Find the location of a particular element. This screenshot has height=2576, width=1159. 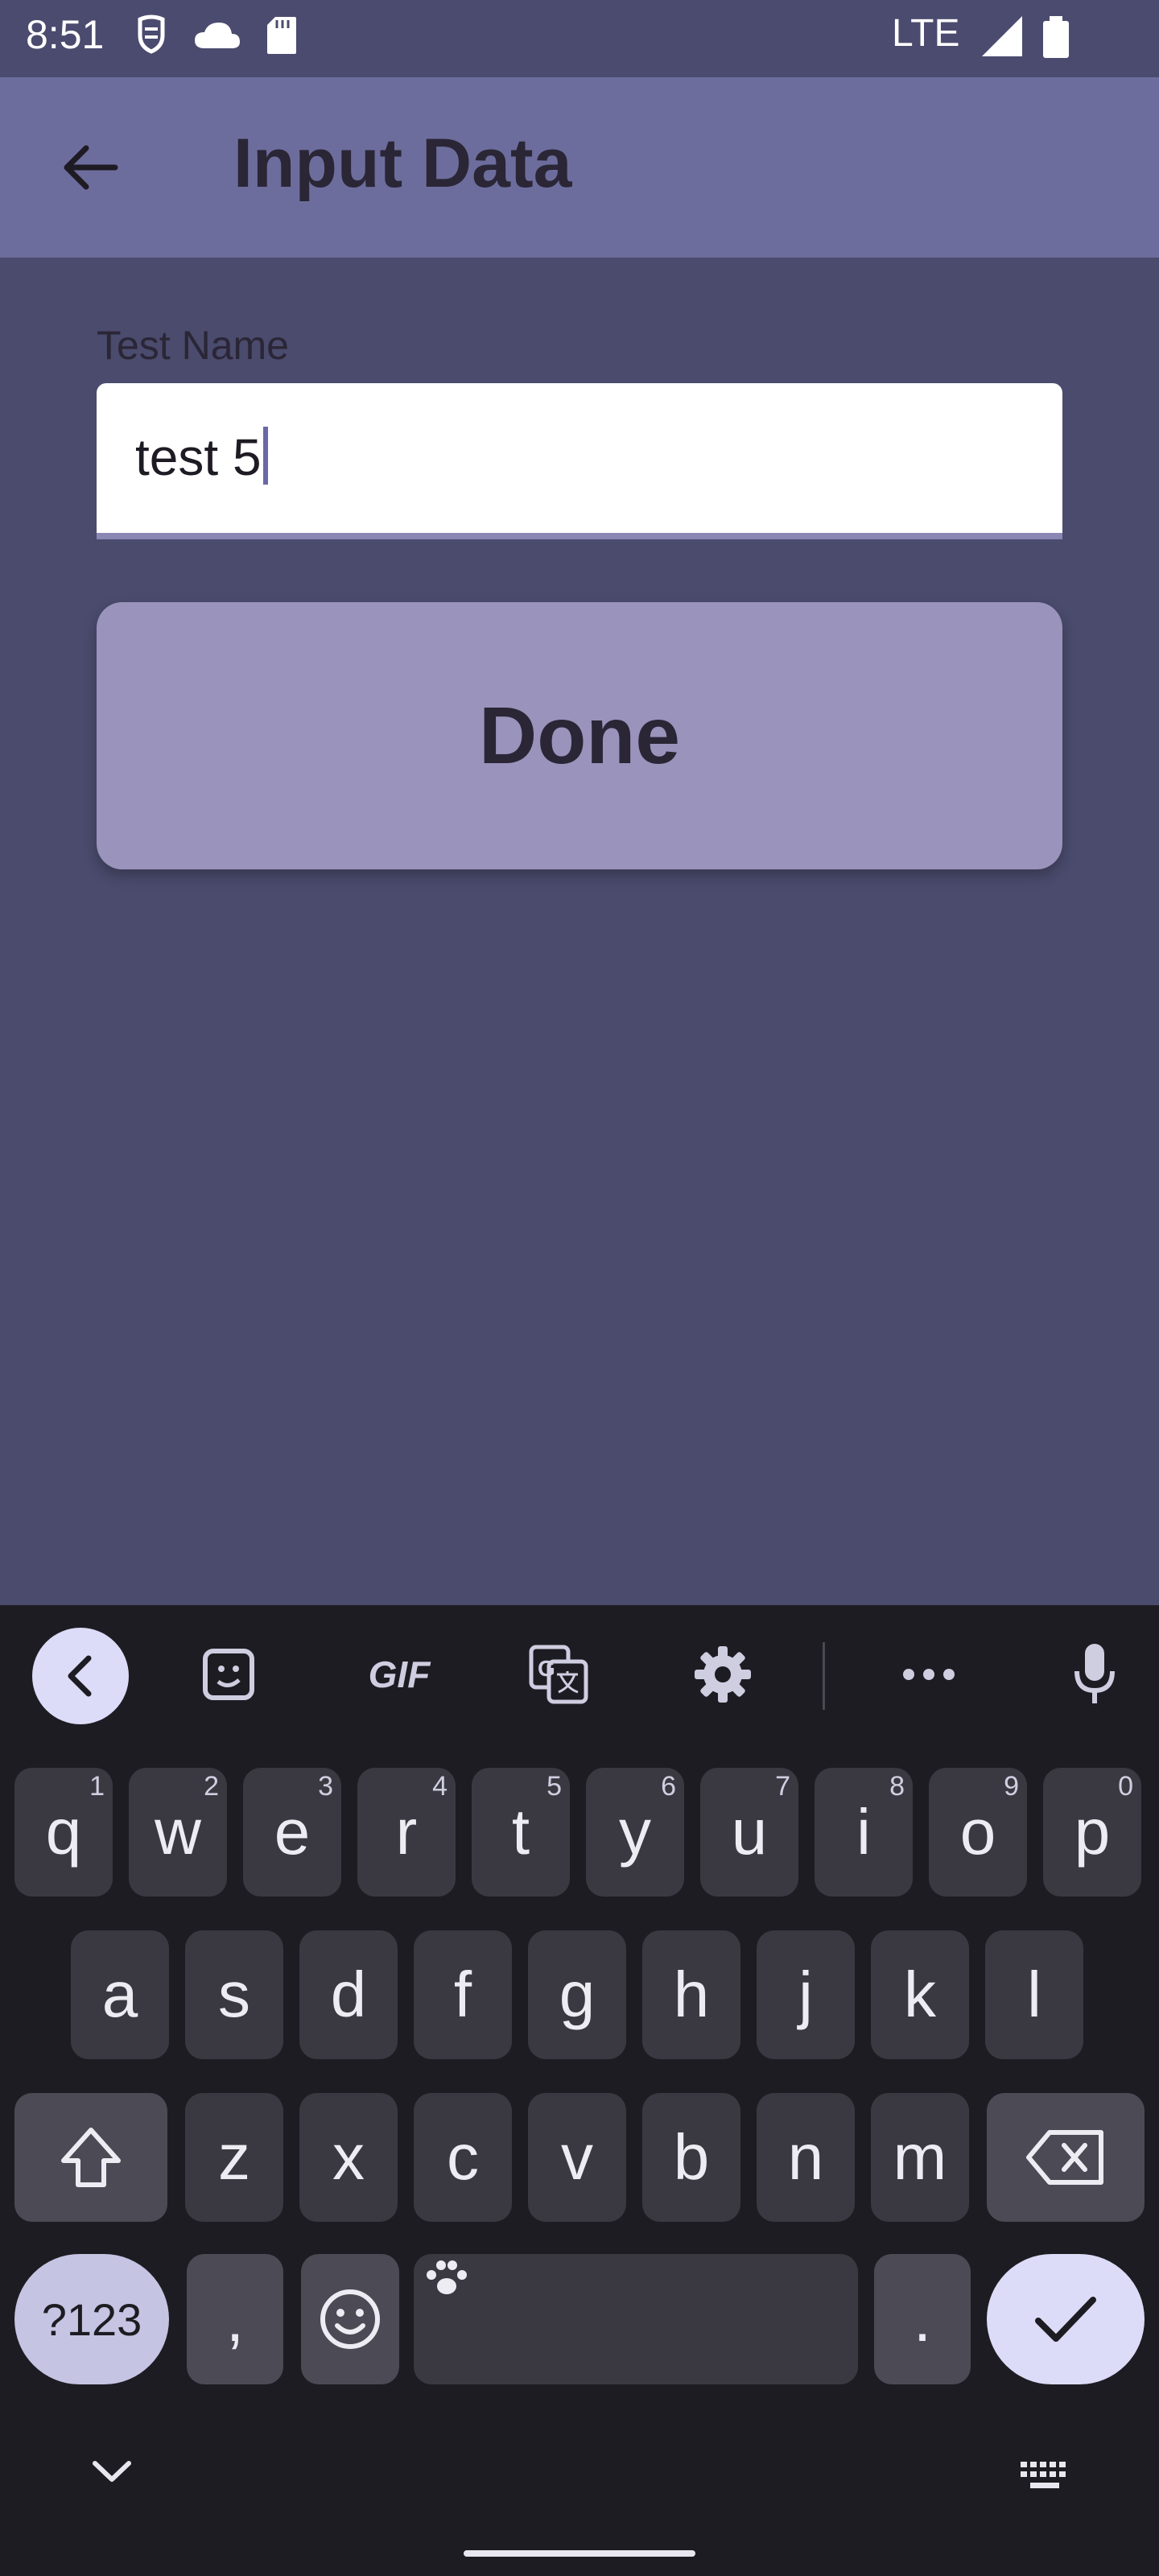

emoji-icon is located at coordinates (350, 2319).